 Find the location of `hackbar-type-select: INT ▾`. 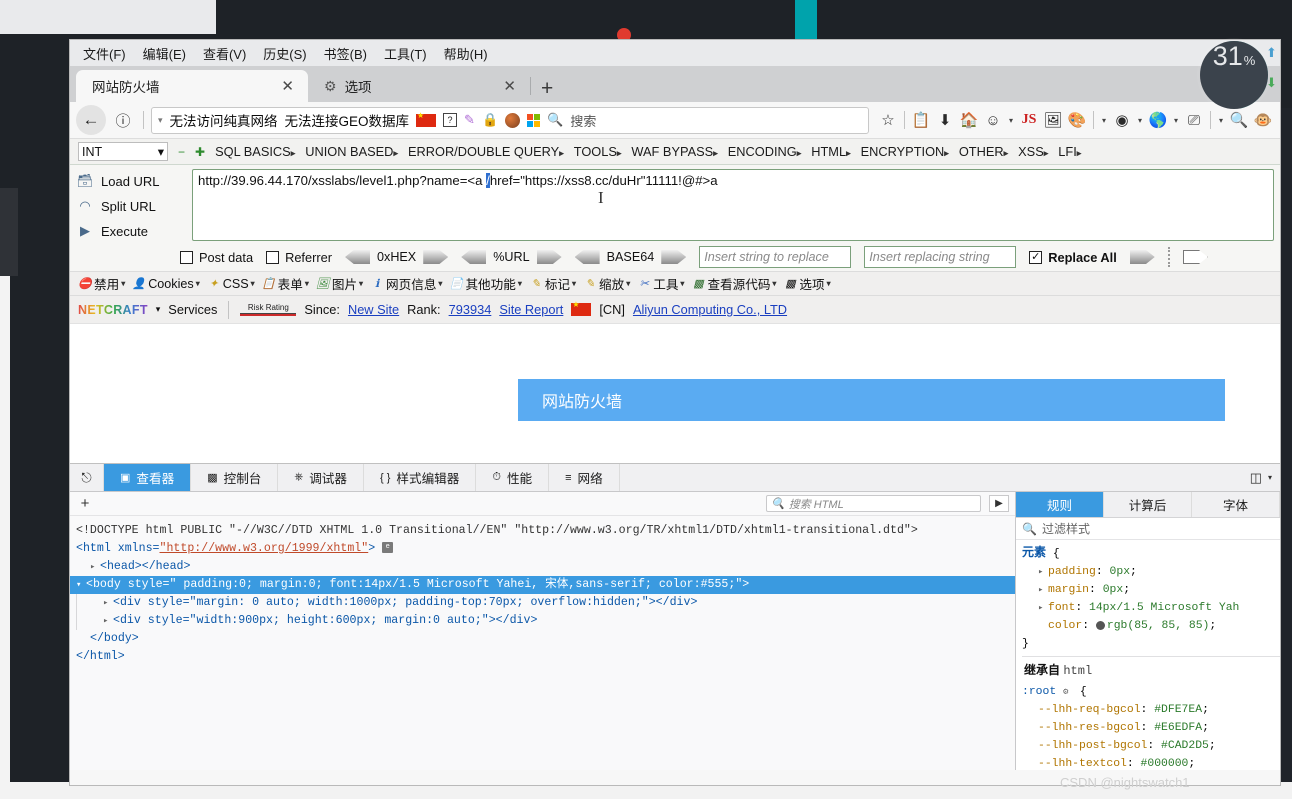

hackbar-type-select: INT ▾ is located at coordinates (123, 151).